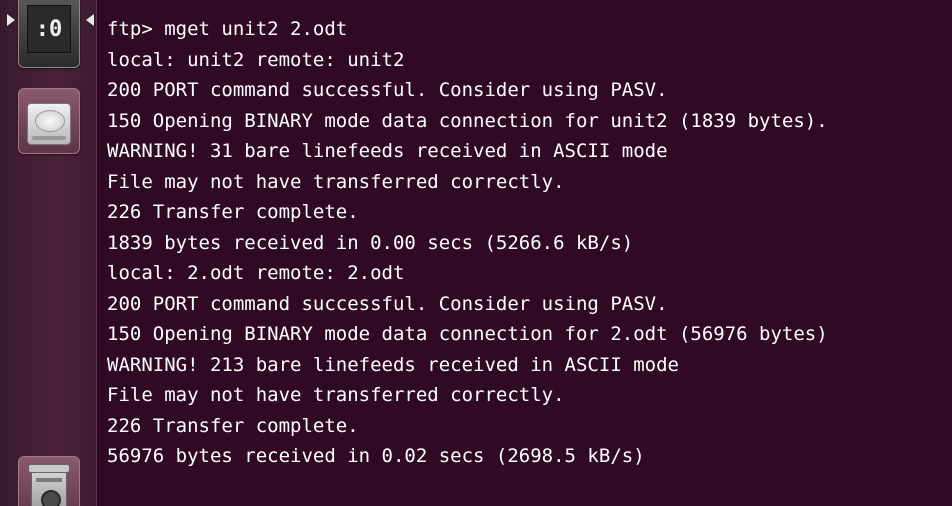 This screenshot has width=952, height=506. I want to click on launcher-trash-button, so click(49, 481).